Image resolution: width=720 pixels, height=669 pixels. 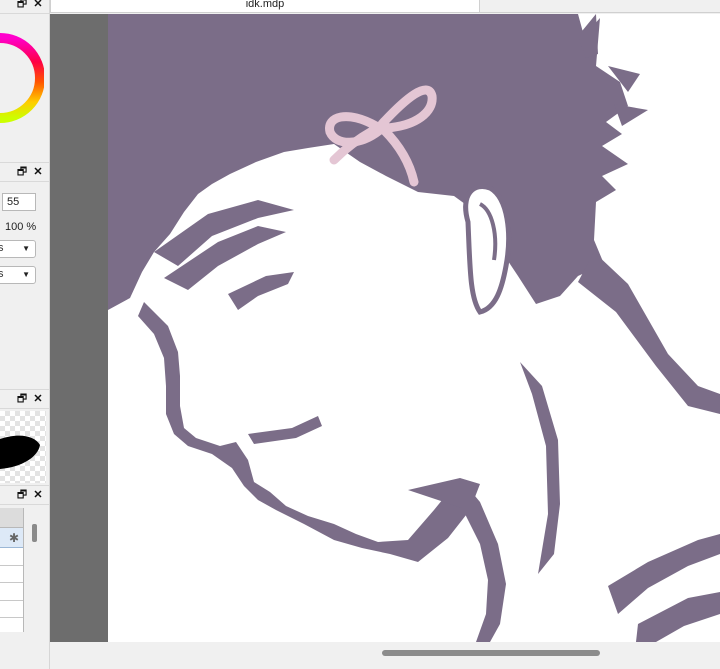 I want to click on color-panel-titlebar: 🗗 ✕, so click(x=24, y=7).